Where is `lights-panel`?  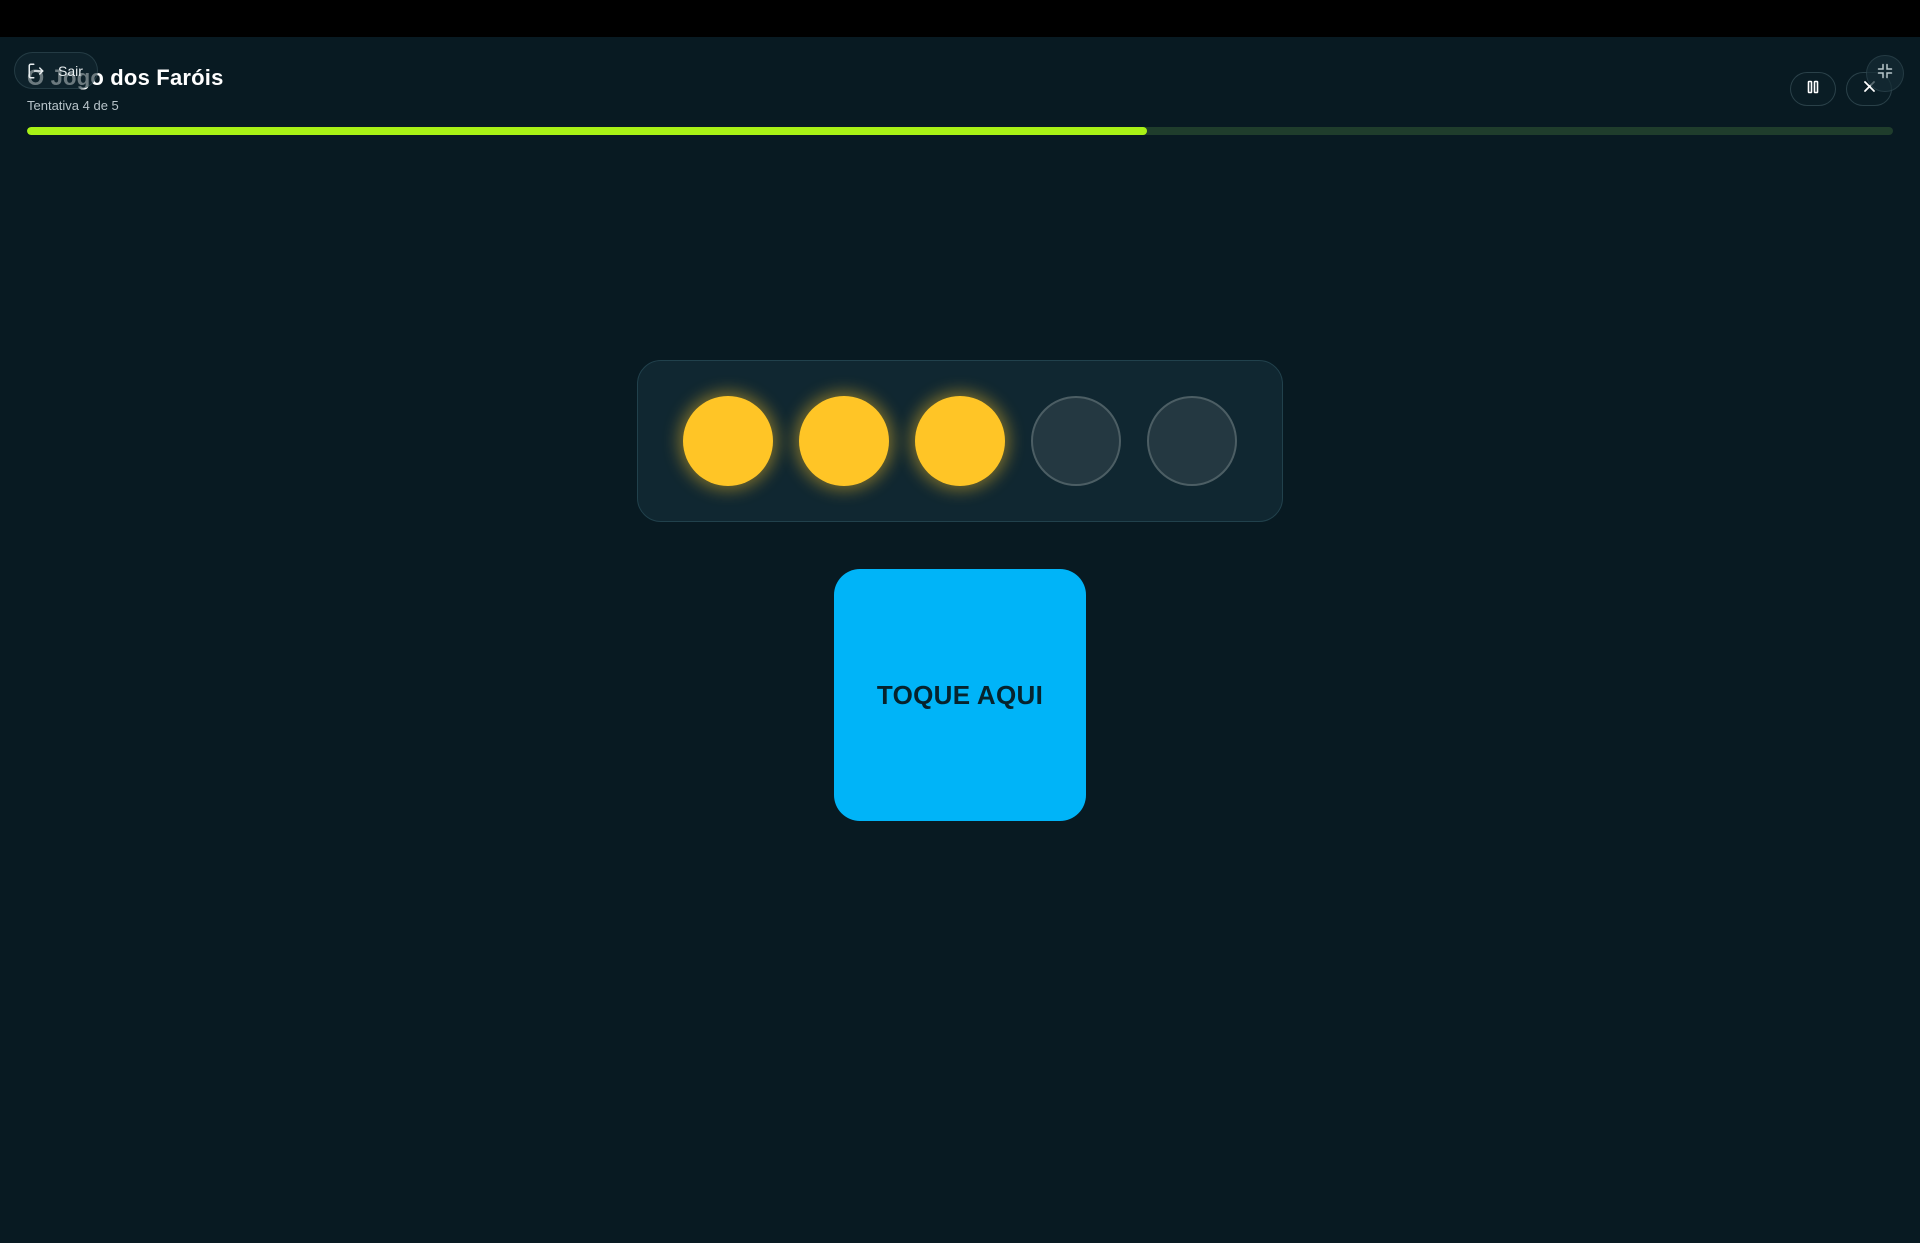
lights-panel is located at coordinates (960, 441).